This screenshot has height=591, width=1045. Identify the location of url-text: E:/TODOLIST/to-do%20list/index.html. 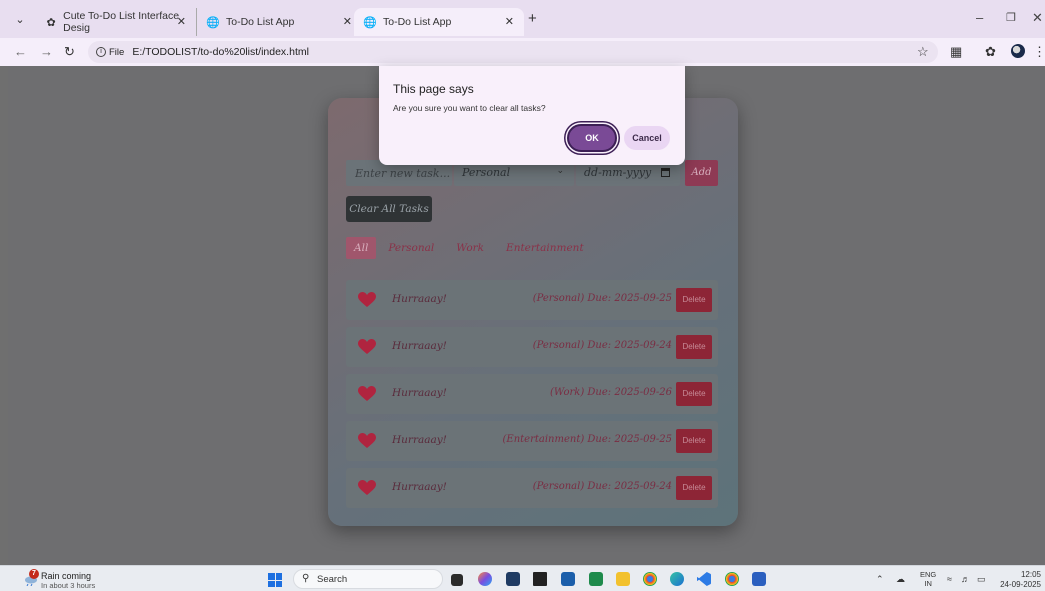
(220, 52).